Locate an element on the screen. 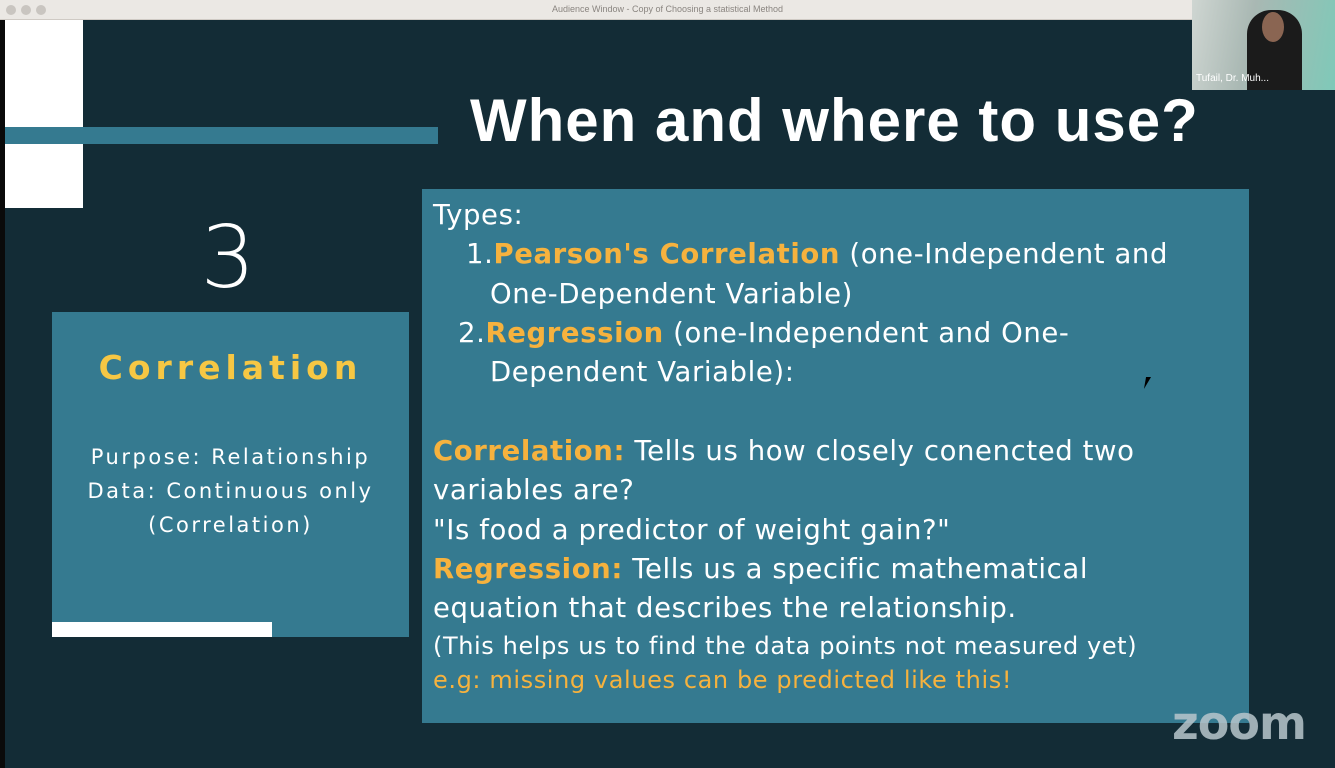 The width and height of the screenshot is (1335, 768). type-item-2-cont: Dependent Variable): is located at coordinates (642, 372).